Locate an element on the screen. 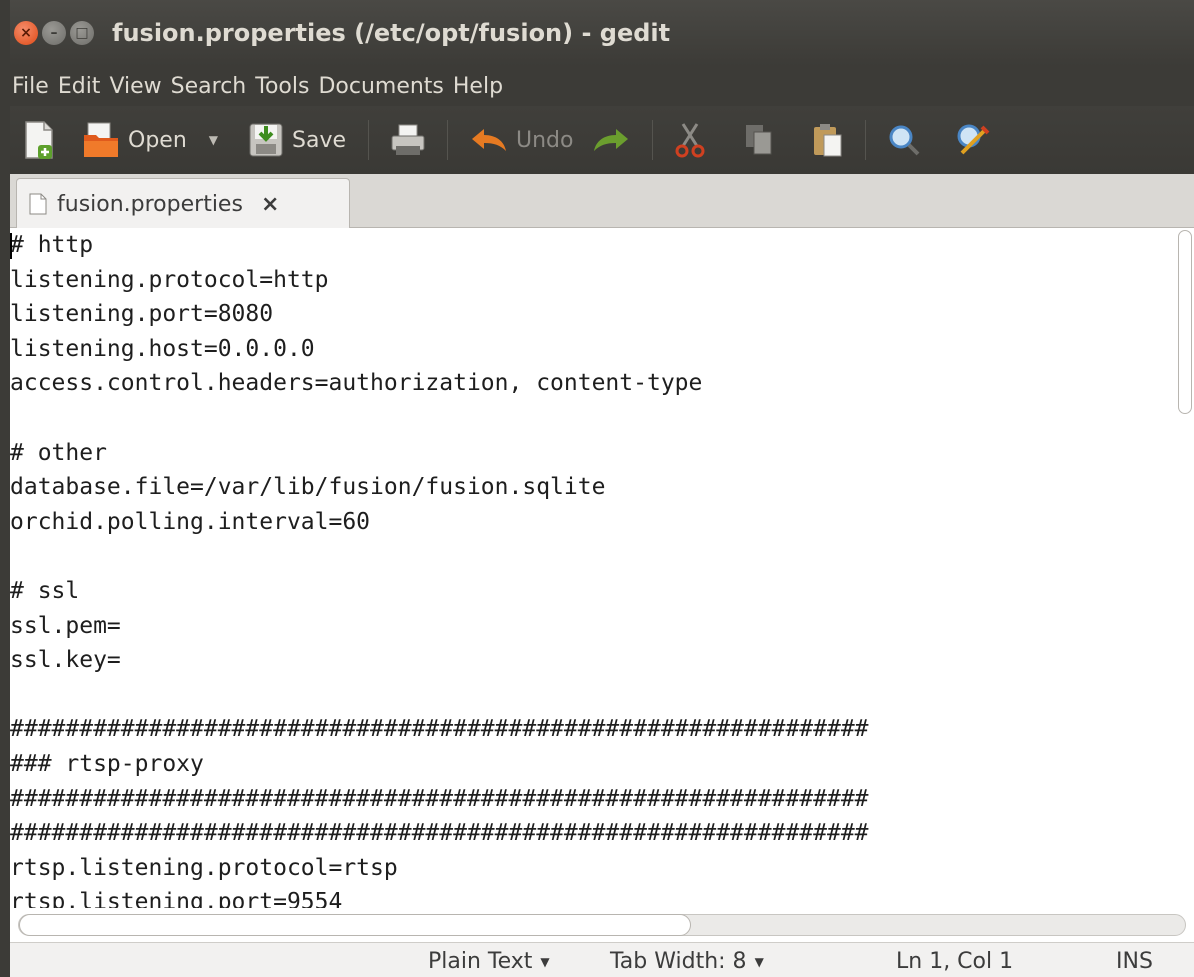  find-replace-icon is located at coordinates (973, 139).